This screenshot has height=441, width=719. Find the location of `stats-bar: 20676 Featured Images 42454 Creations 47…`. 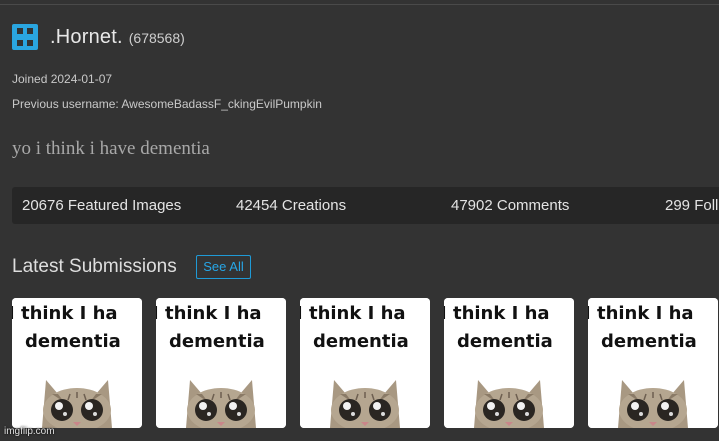

stats-bar: 20676 Featured Images 42454 Creations 47… is located at coordinates (365, 205).